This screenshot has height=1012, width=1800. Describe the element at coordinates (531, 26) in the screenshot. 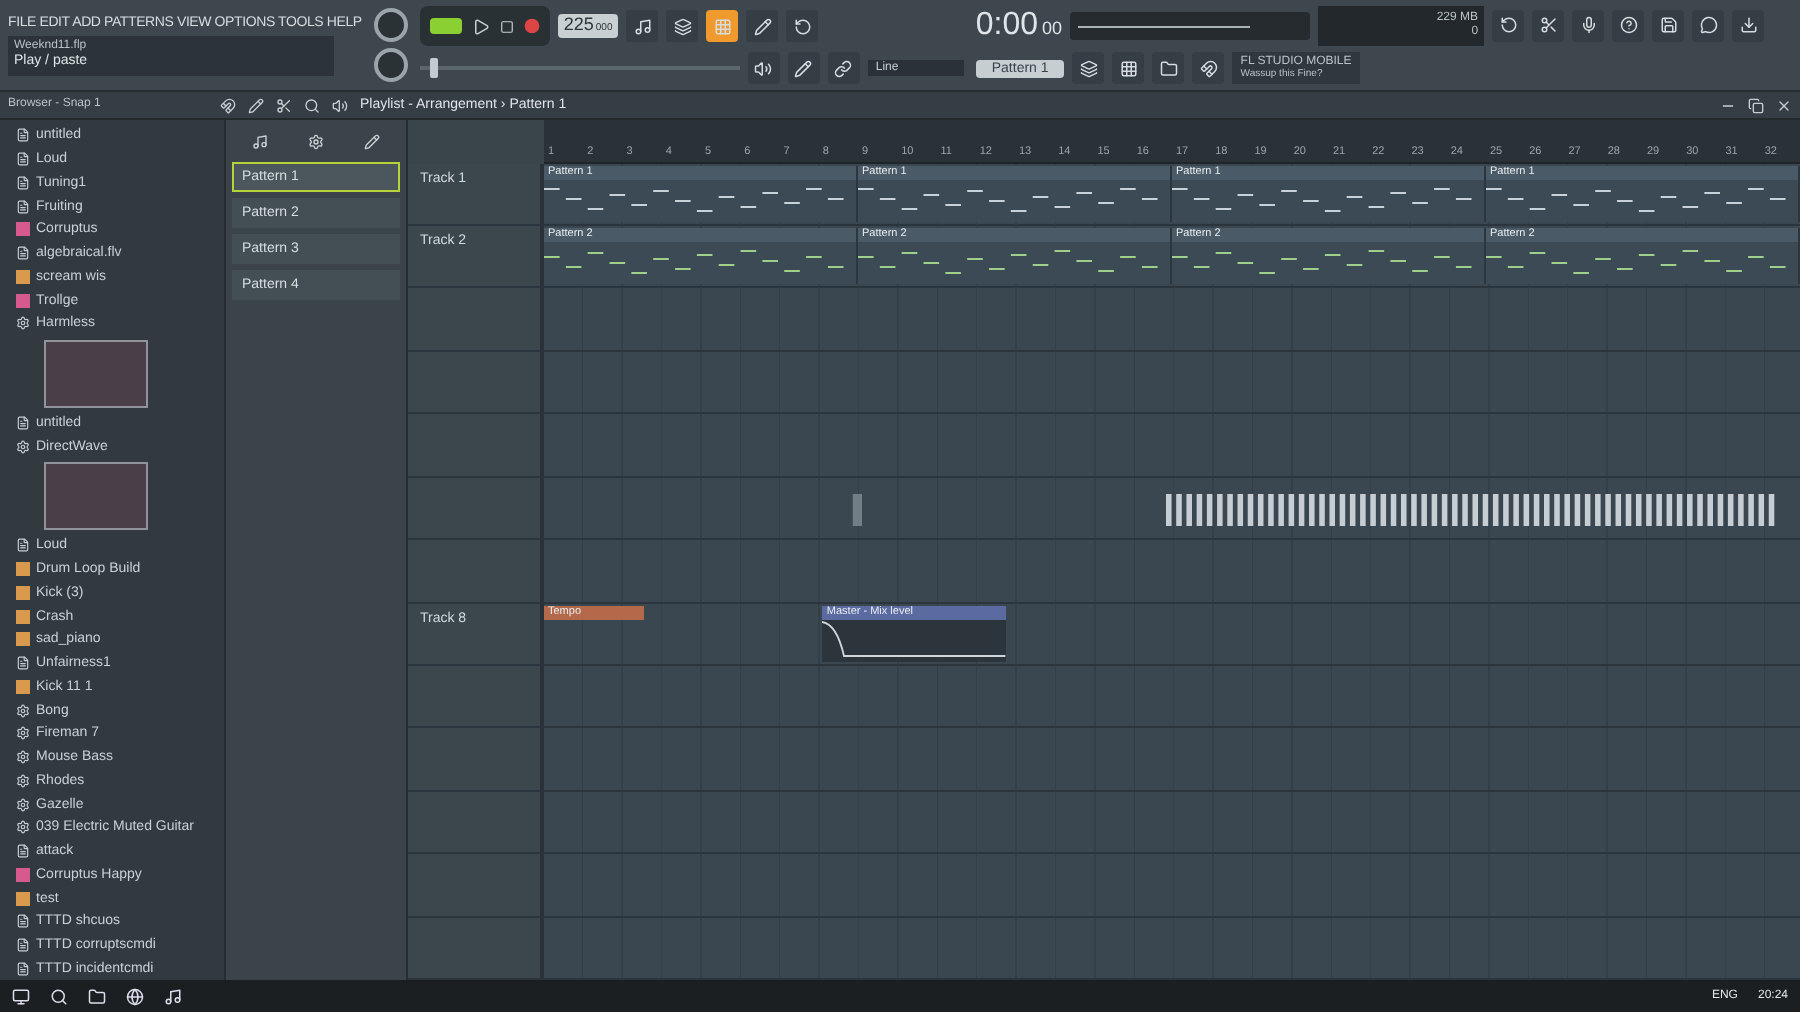

I see `record-button` at that location.